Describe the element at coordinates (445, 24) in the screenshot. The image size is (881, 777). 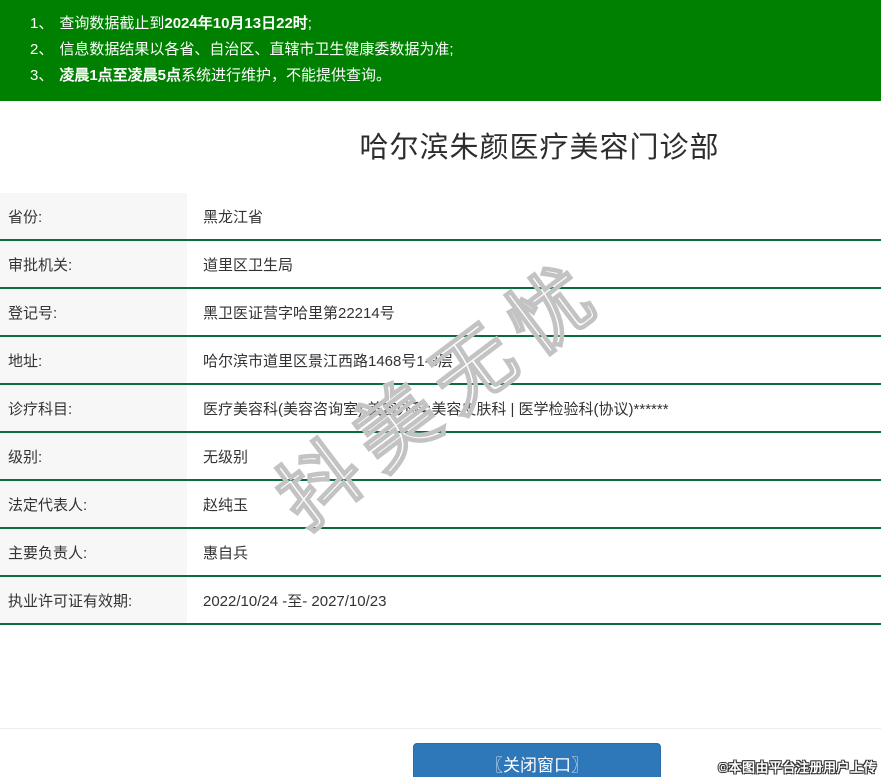
I see `notice-line-1: 1、 查询数据截止到2024年10月13日22时;` at that location.